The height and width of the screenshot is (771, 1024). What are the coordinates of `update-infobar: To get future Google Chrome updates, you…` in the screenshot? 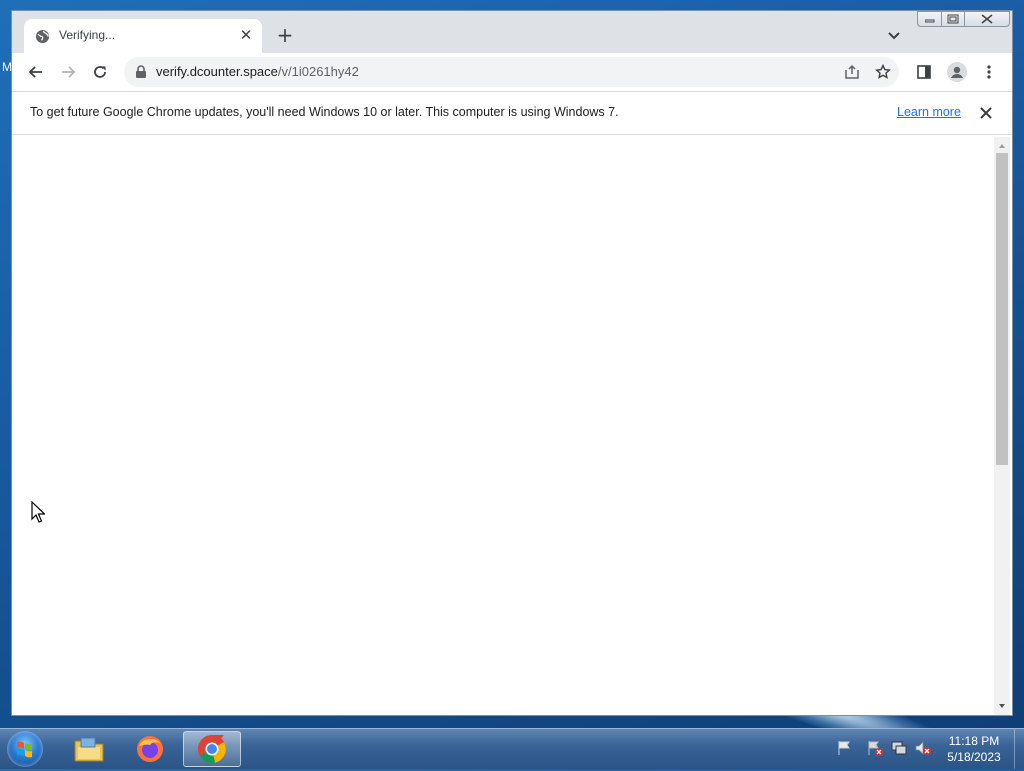 It's located at (512, 113).